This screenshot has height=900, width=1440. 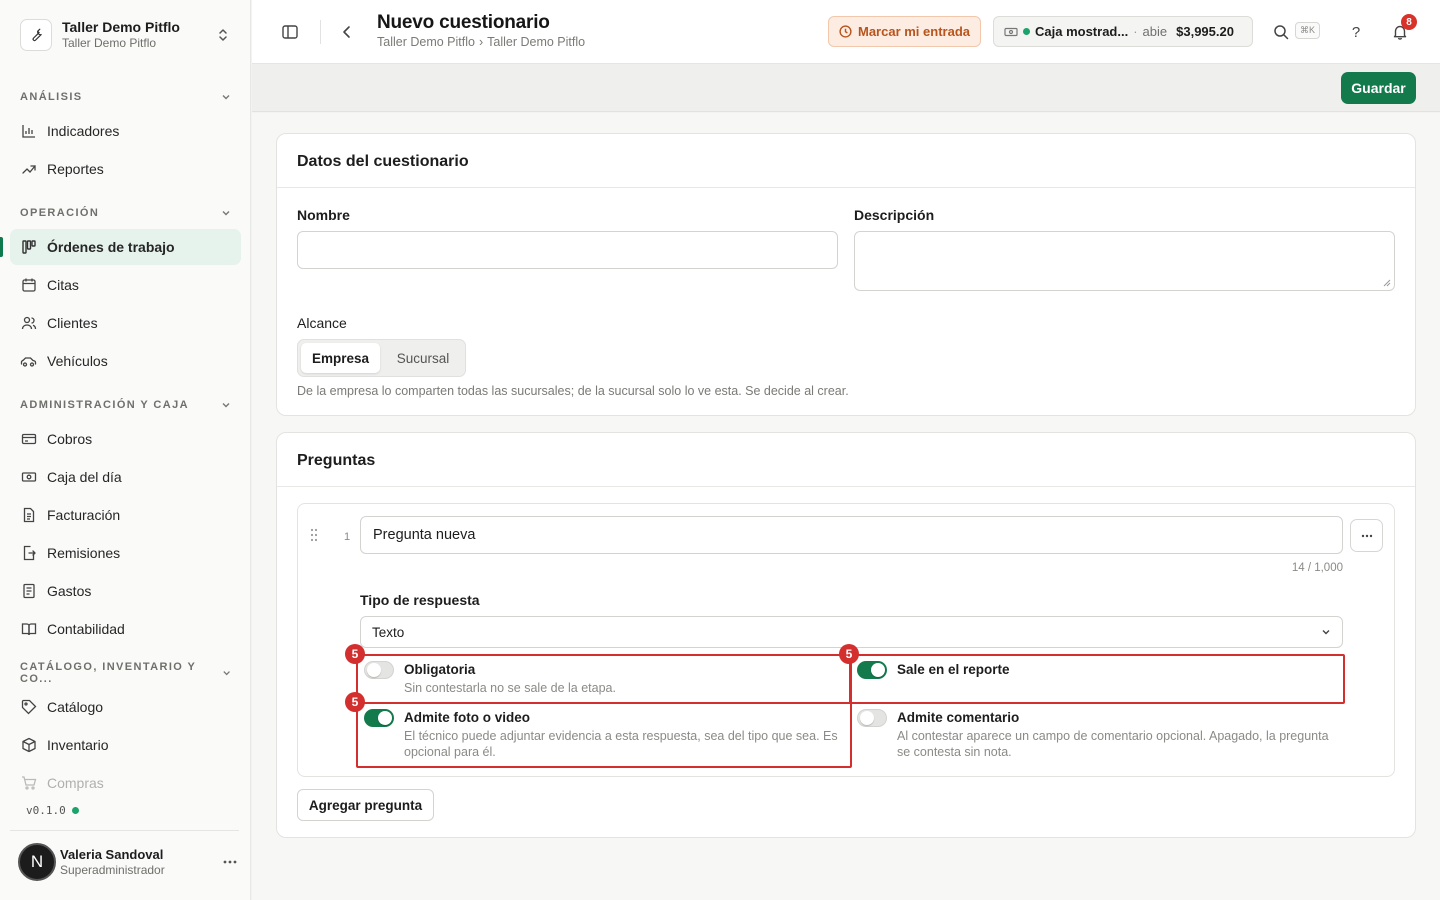 What do you see at coordinates (383, 161) in the screenshot?
I see `card-title: Datos del cuestionario` at bounding box center [383, 161].